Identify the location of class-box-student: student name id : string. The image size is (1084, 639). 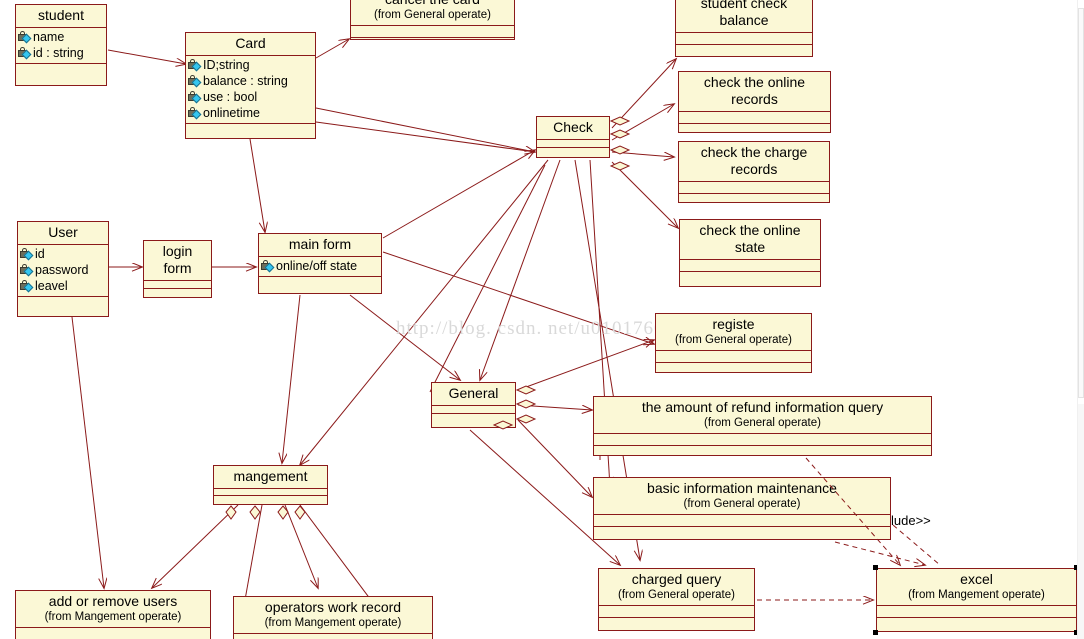
(61, 45).